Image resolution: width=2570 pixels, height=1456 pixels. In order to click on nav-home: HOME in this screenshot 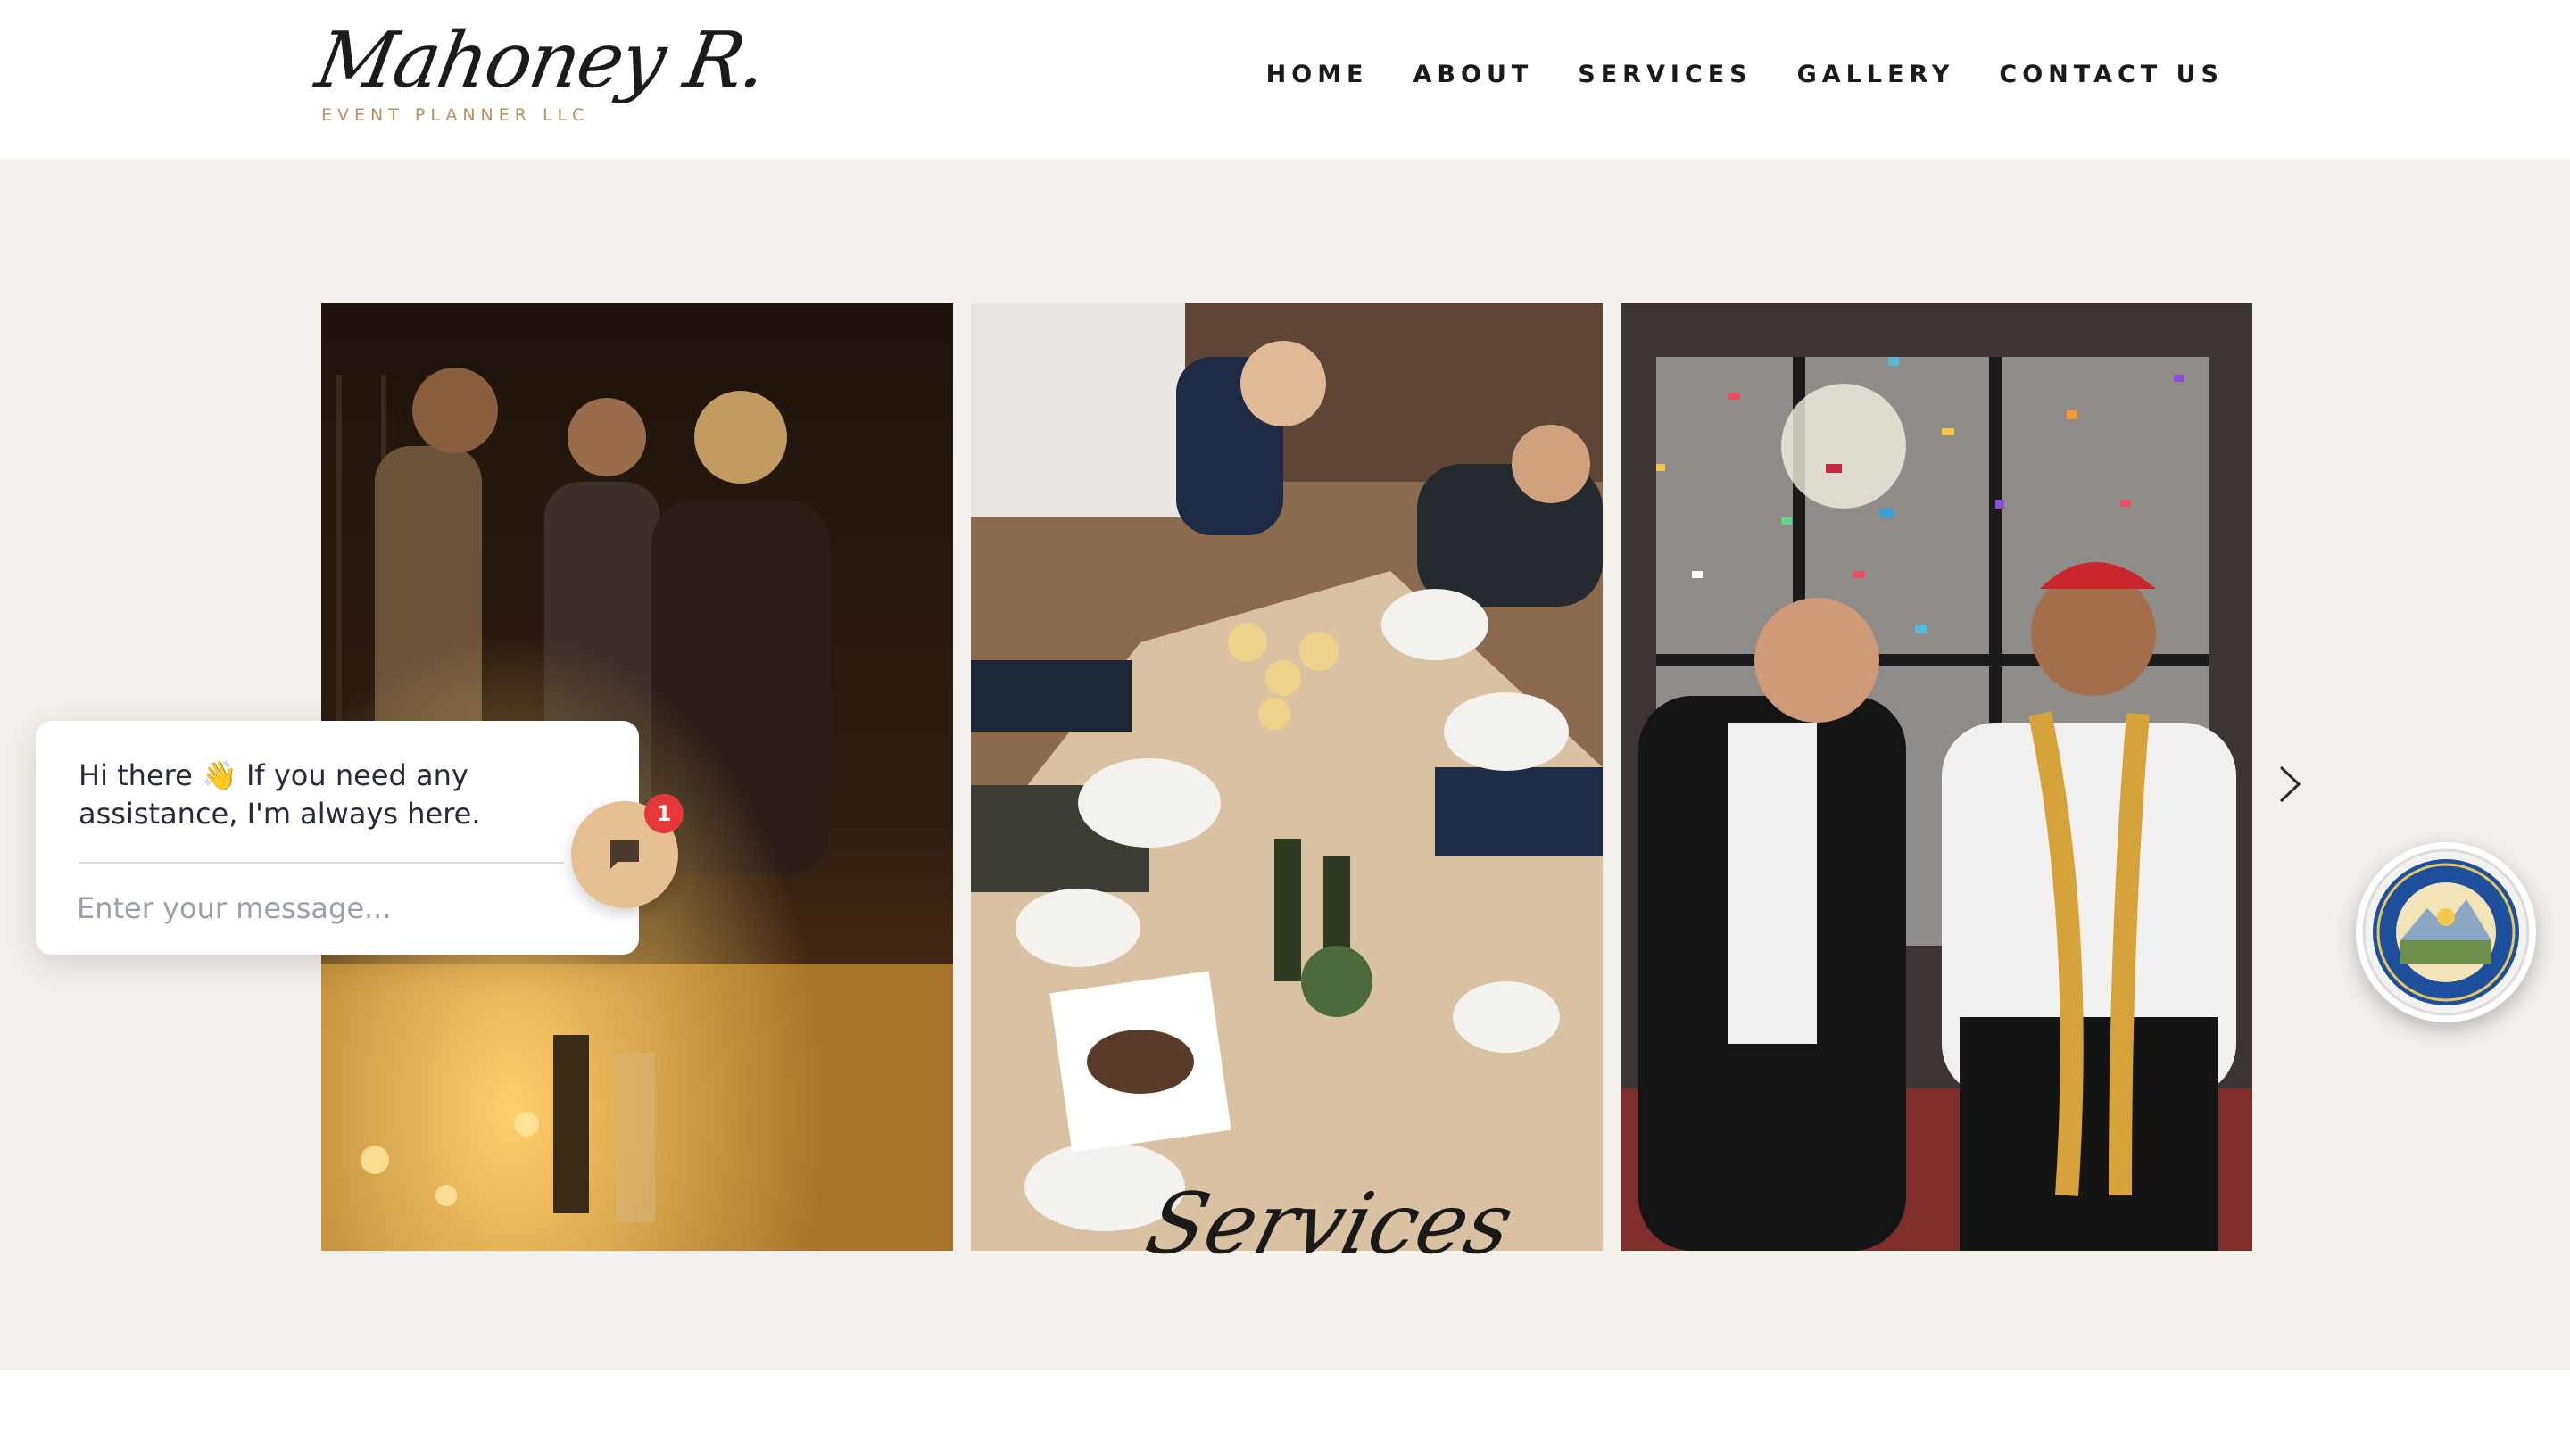, I will do `click(1317, 75)`.